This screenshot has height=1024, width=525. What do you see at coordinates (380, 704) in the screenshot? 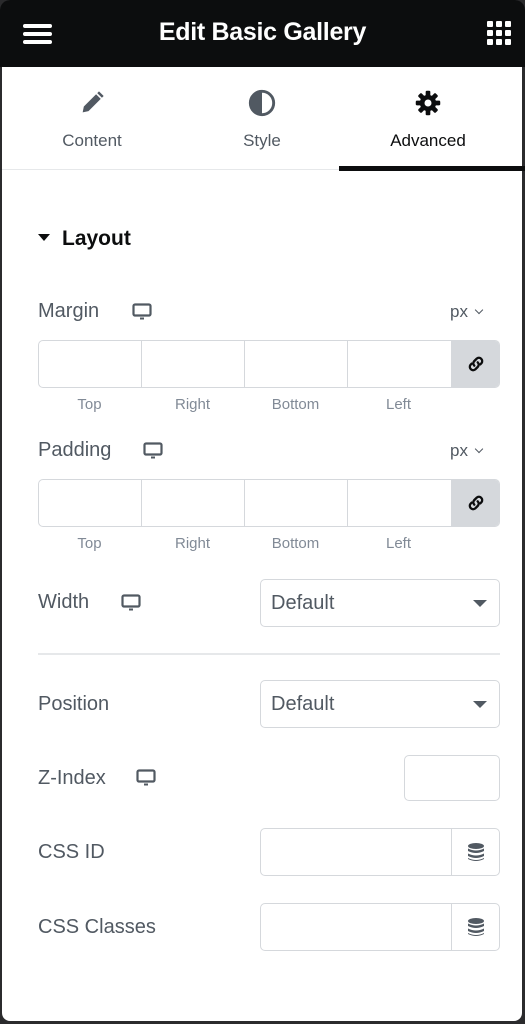
I see `position-select: Default` at bounding box center [380, 704].